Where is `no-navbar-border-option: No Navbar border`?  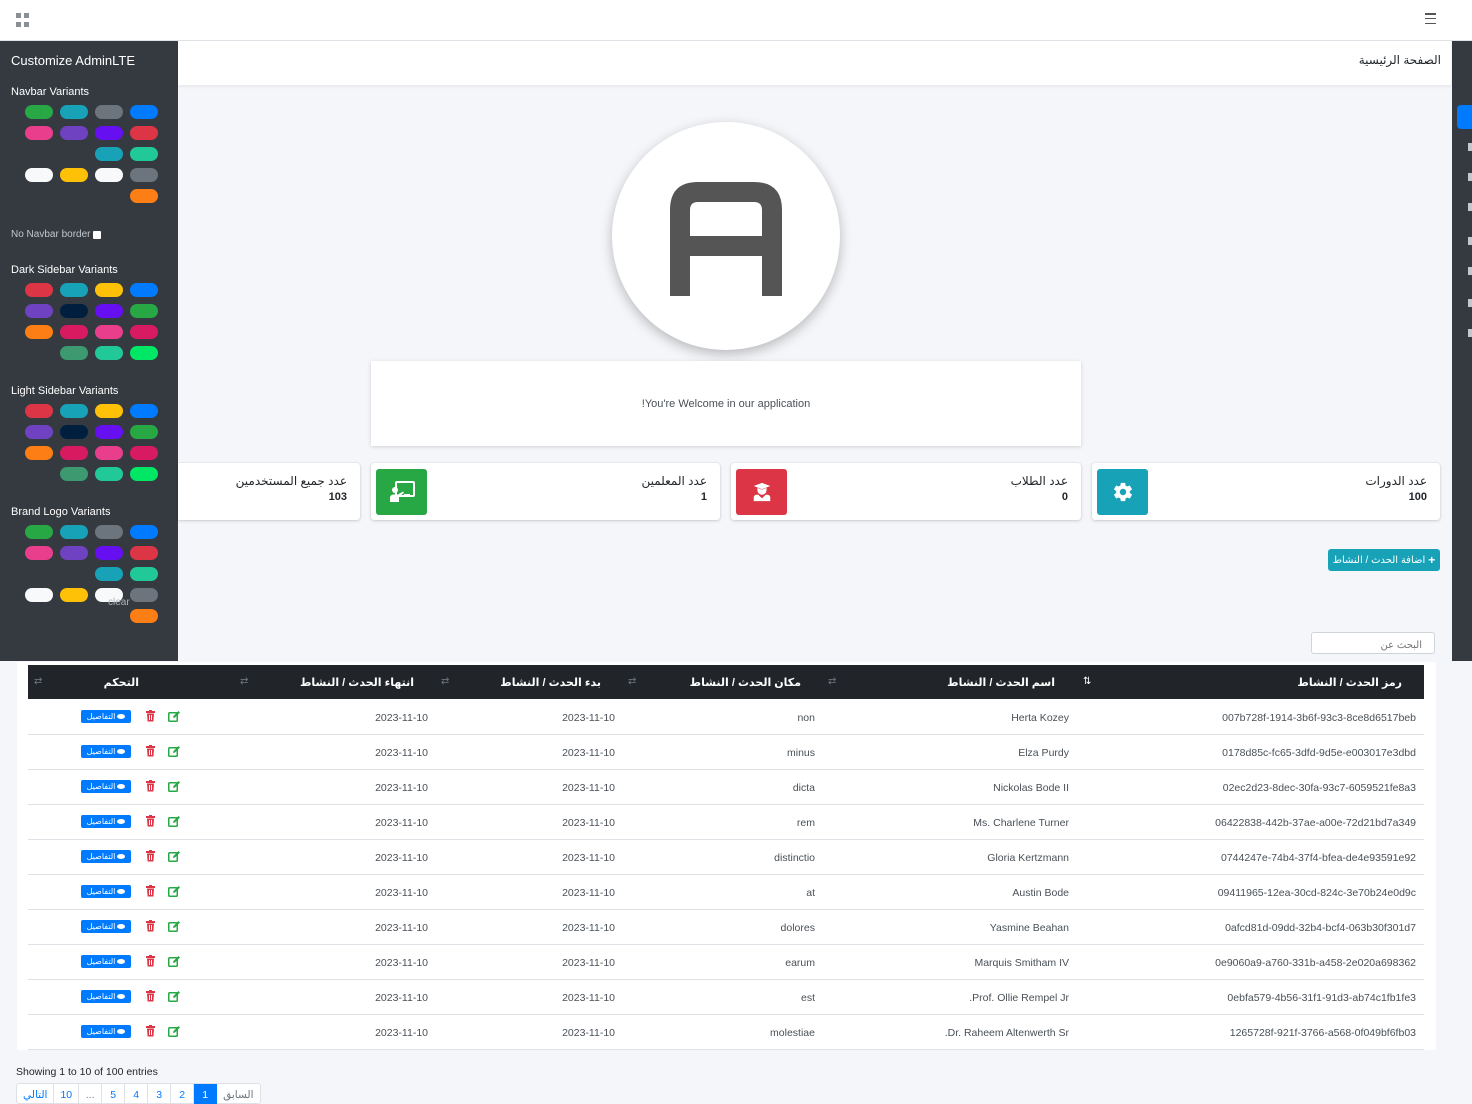 no-navbar-border-option: No Navbar border is located at coordinates (94, 234).